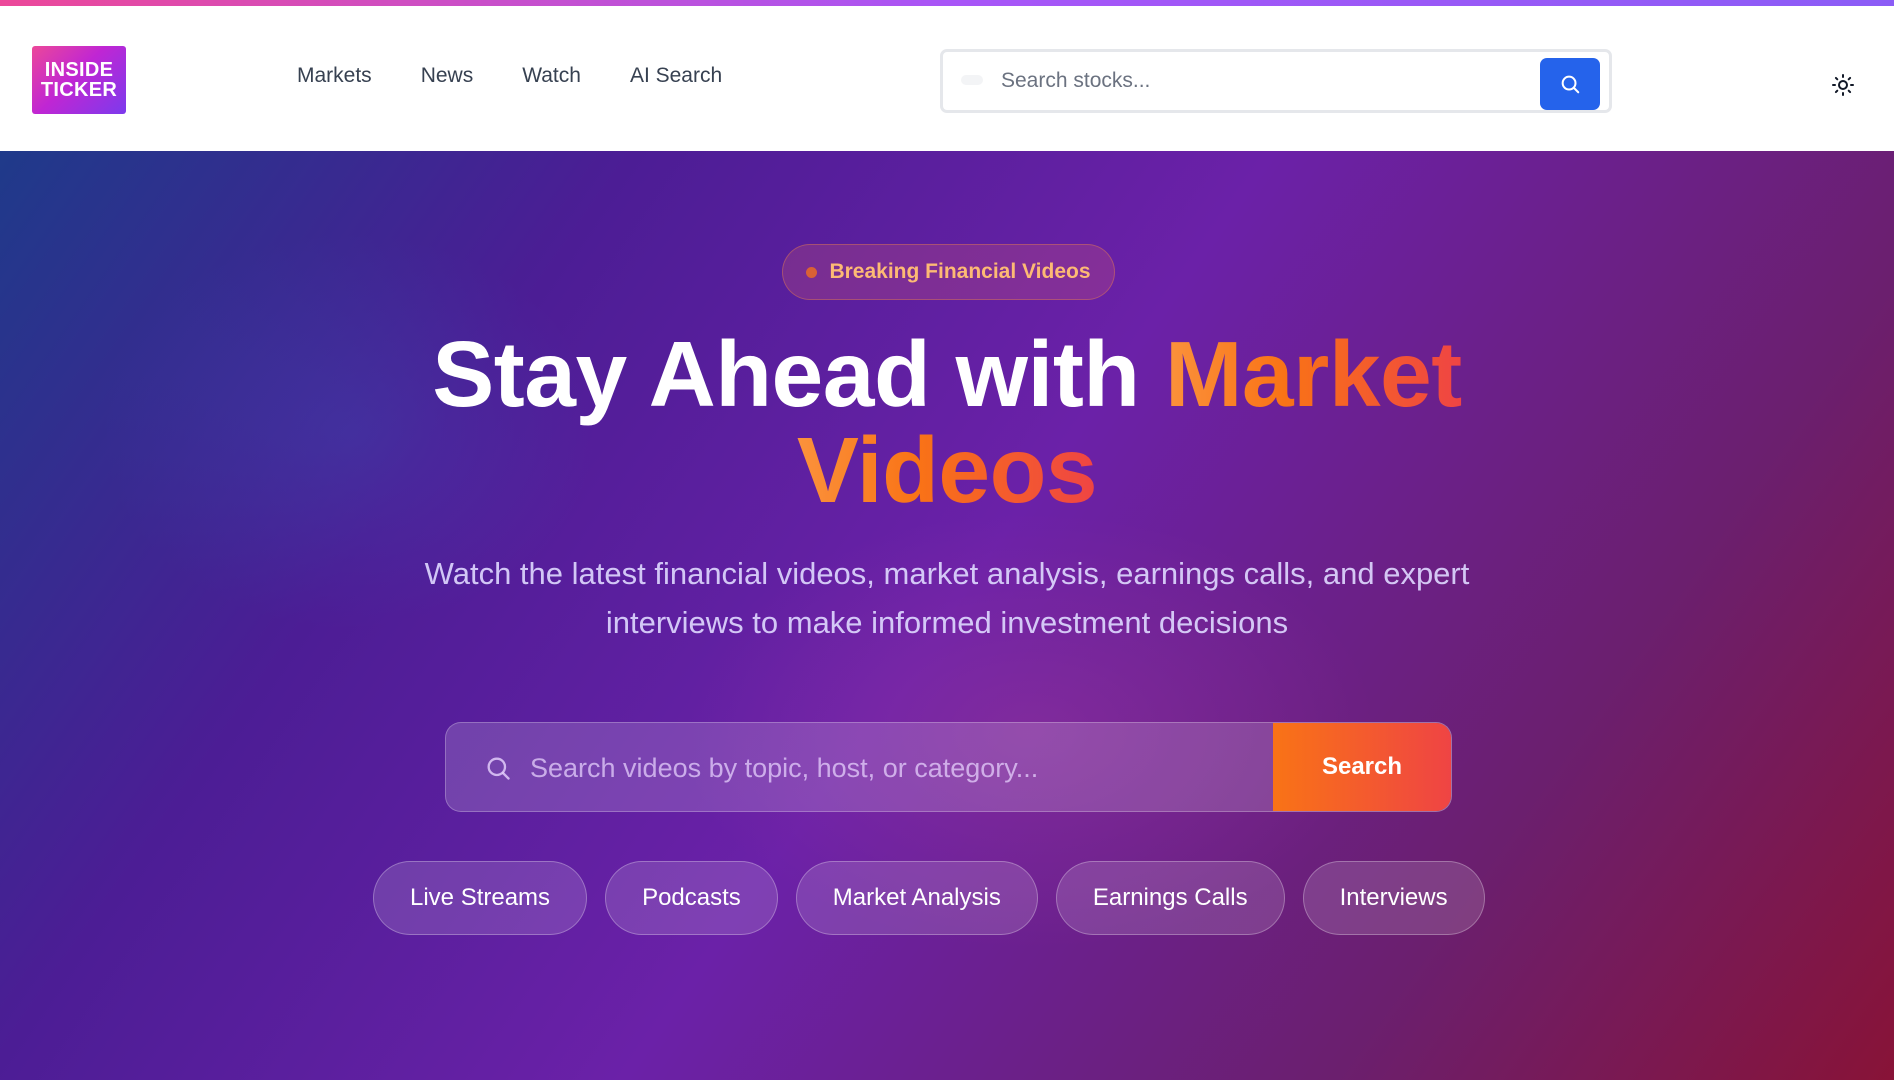 The height and width of the screenshot is (1080, 1894). I want to click on nav-link-markets: Markets, so click(334, 76).